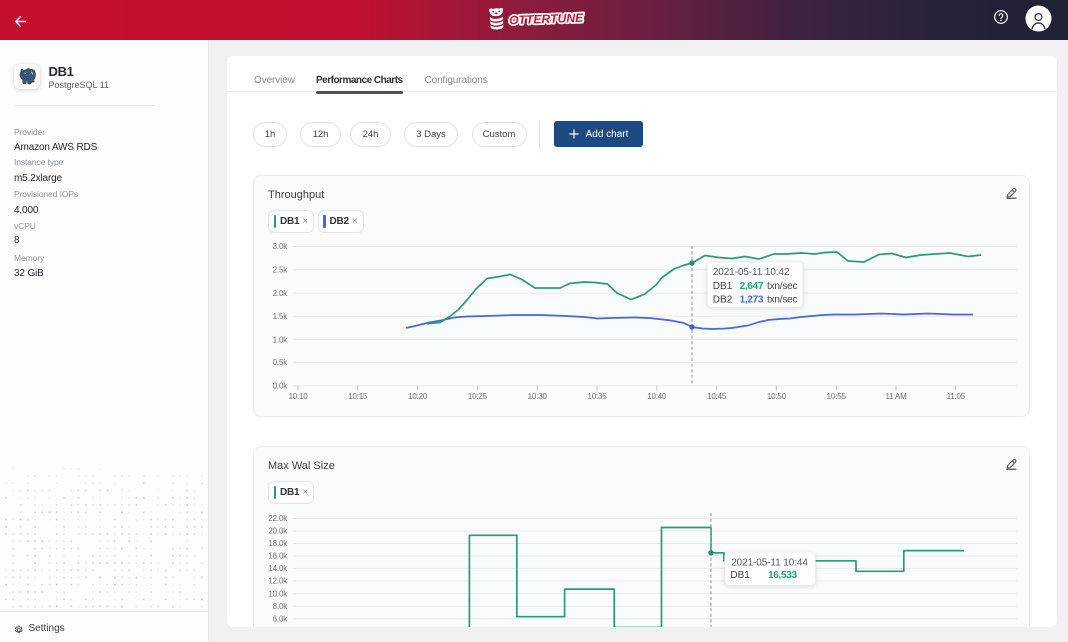  I want to click on svg-text: 8.0k, so click(281, 606).